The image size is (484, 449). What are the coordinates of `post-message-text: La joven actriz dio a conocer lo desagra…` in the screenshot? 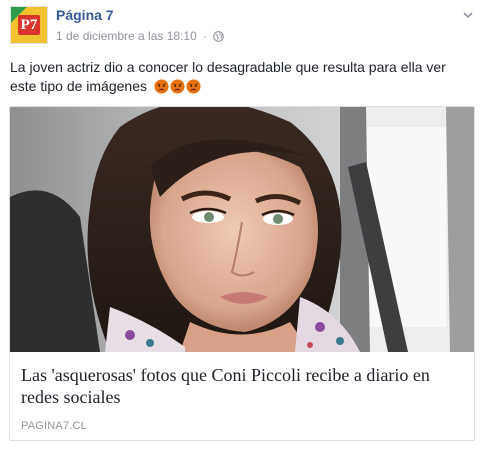 It's located at (228, 76).